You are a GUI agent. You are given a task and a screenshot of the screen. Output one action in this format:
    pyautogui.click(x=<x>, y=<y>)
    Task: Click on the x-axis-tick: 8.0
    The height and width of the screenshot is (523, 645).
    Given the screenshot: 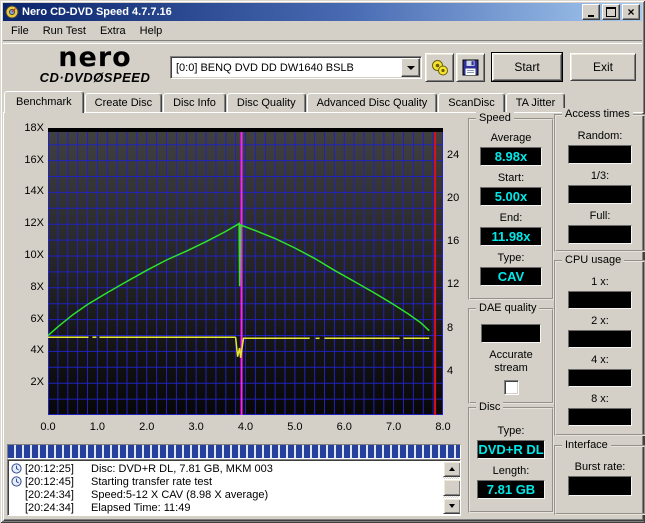 What is the action you would take?
    pyautogui.click(x=443, y=427)
    